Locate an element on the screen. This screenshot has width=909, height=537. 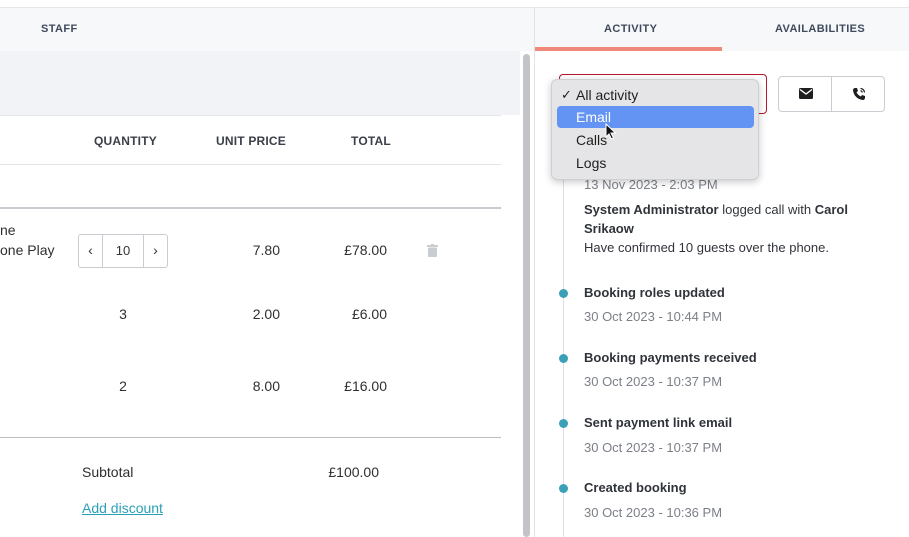
subtotal-label: Subtotal is located at coordinates (108, 472).